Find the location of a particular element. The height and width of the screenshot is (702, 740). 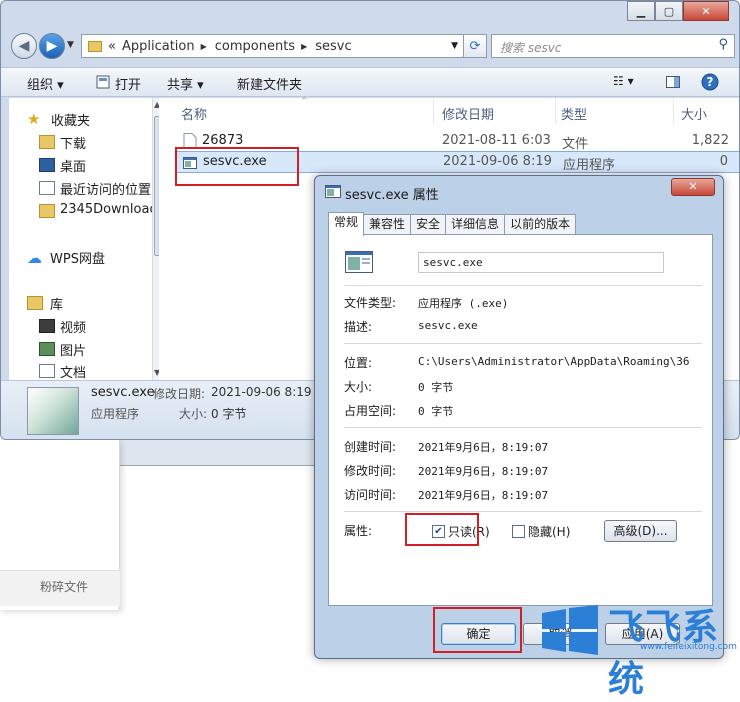

file-type: 文件 is located at coordinates (575, 144).